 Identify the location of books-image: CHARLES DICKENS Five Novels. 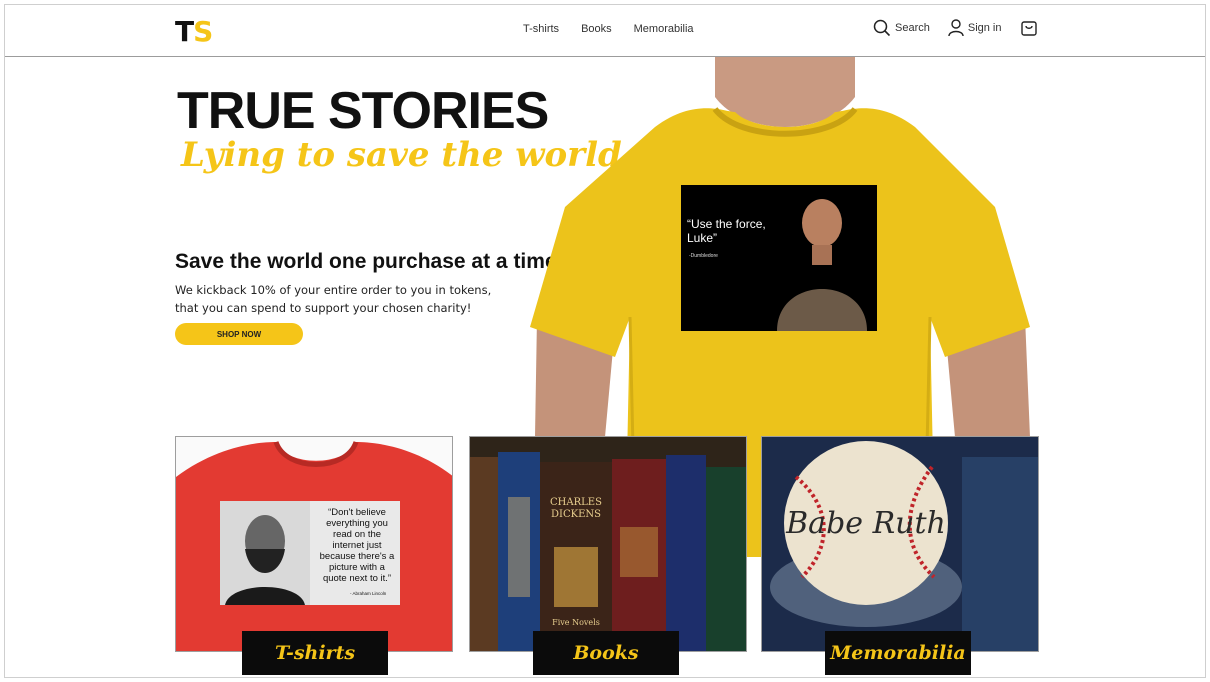
(608, 544).